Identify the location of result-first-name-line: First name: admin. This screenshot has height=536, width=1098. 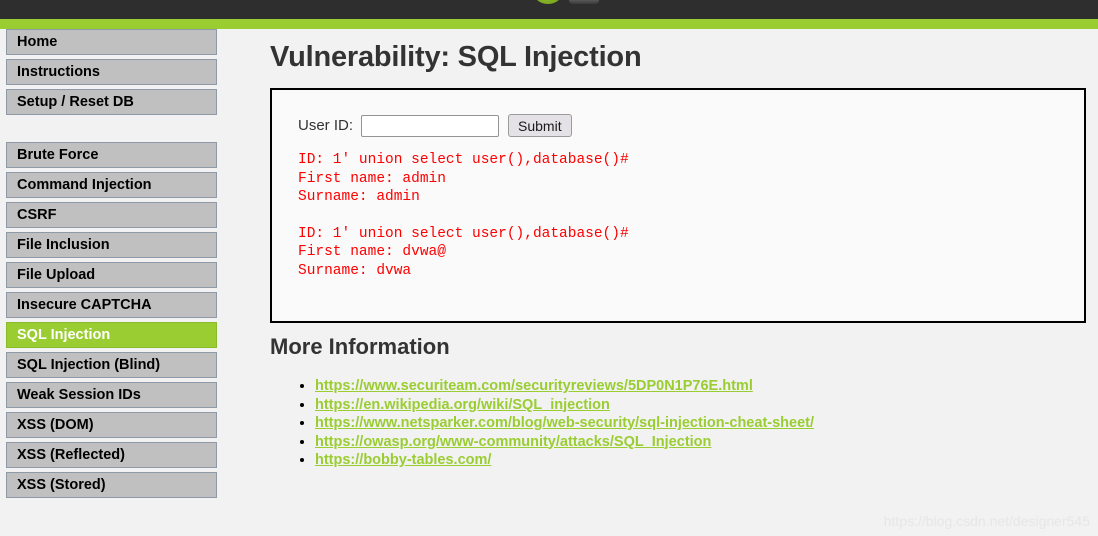
(372, 178).